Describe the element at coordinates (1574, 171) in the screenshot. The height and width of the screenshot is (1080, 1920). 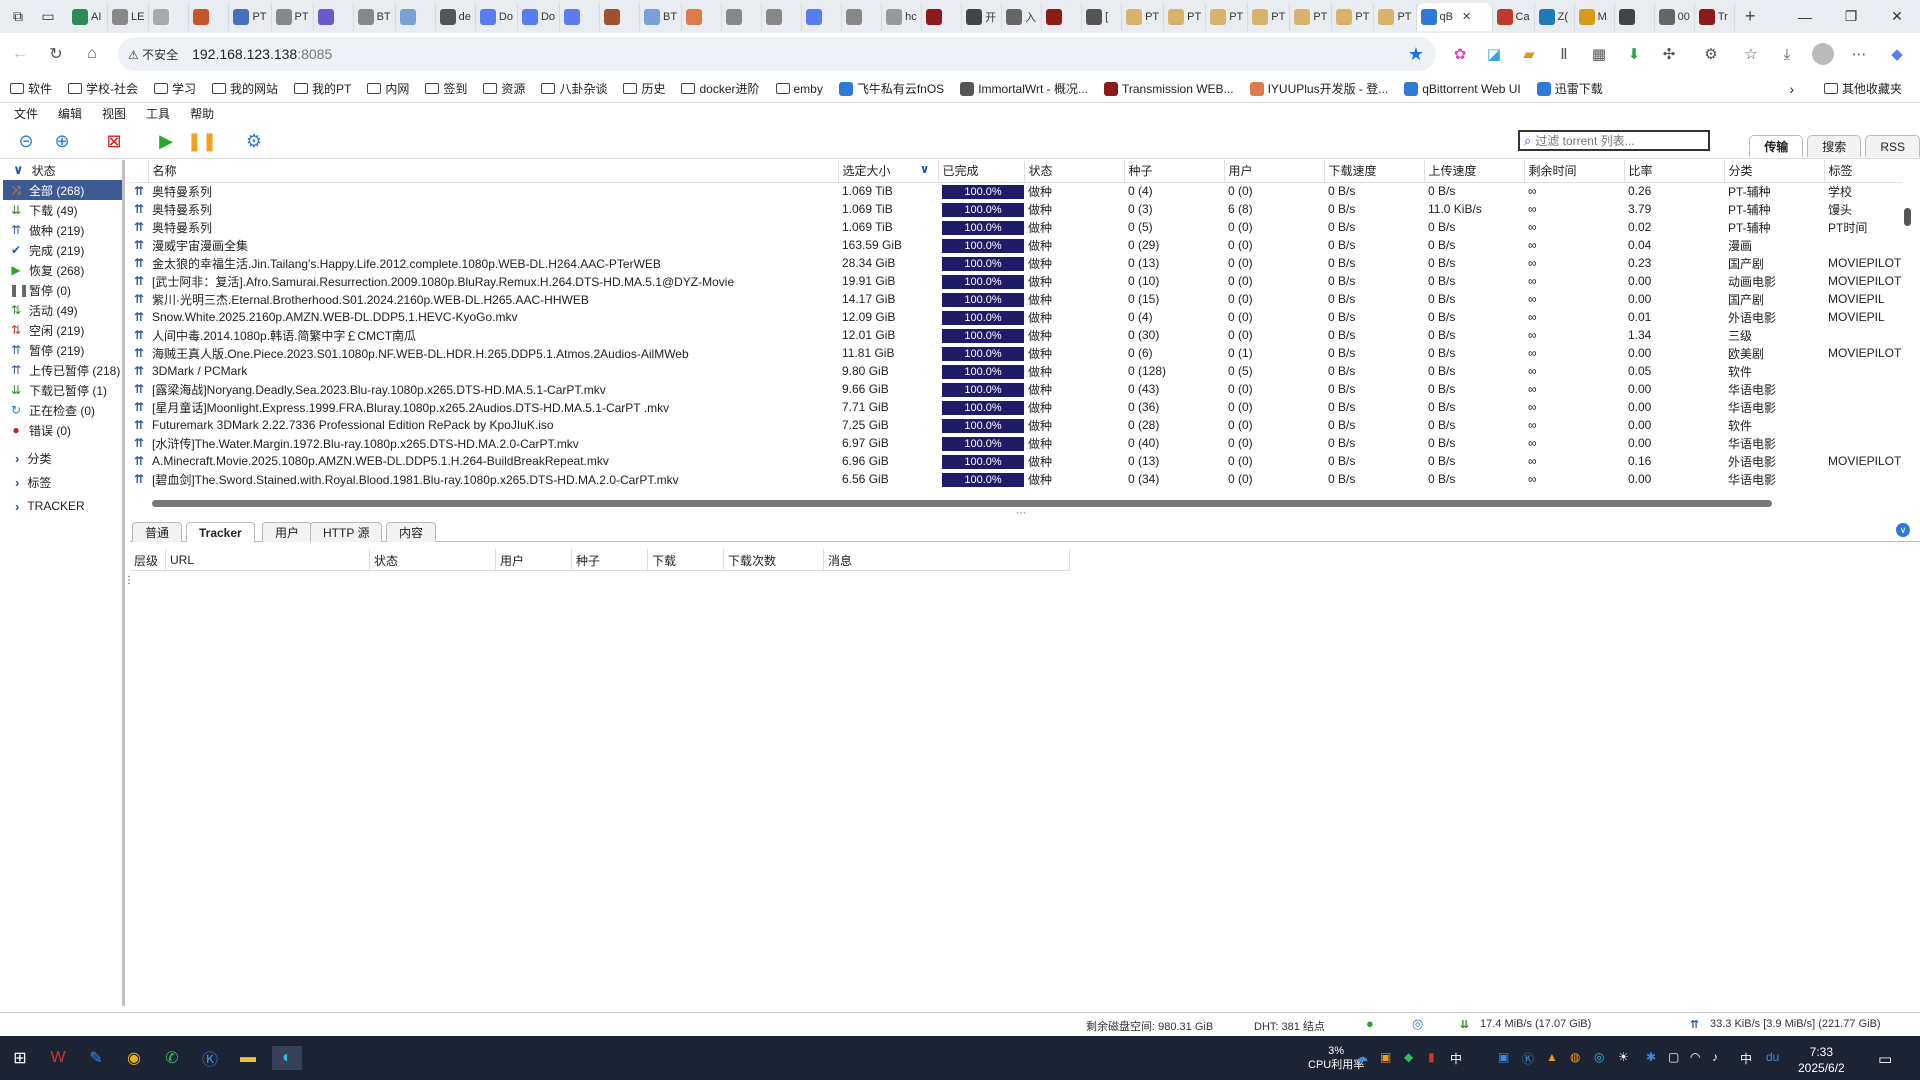
I see `column-header: 剩余时间` at that location.